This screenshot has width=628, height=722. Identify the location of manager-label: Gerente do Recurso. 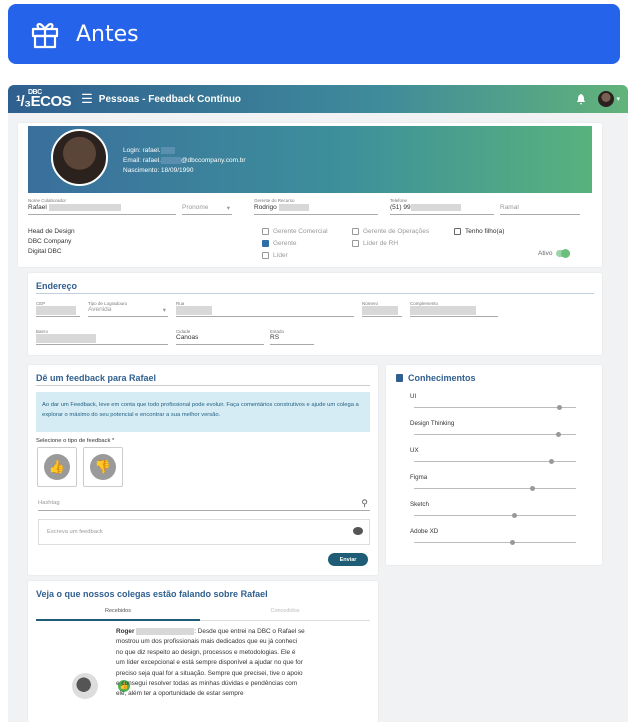
(274, 200).